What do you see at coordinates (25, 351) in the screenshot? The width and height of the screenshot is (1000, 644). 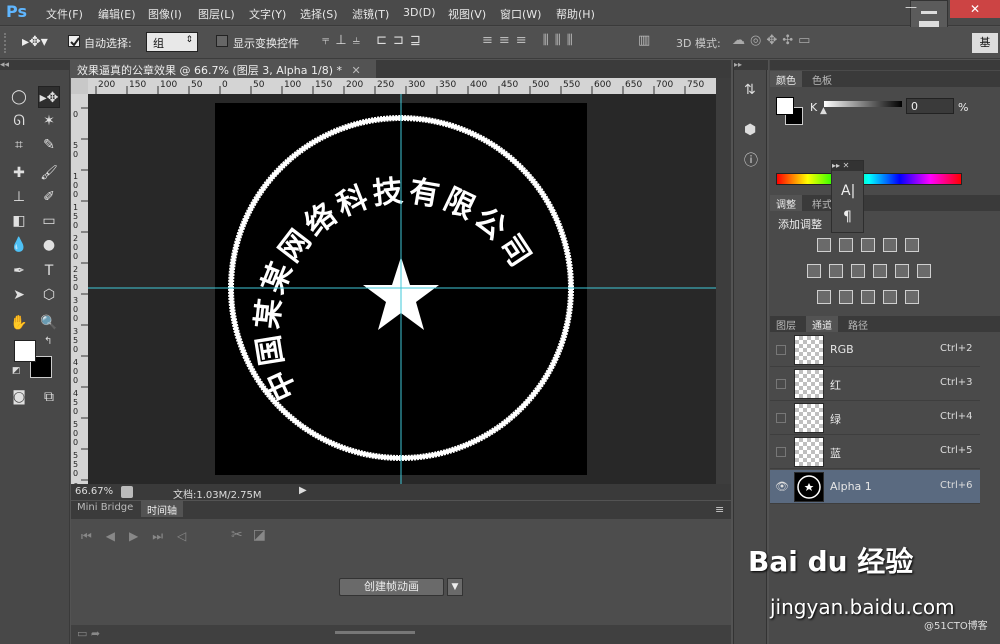 I see `foreground-color-swatch-top` at bounding box center [25, 351].